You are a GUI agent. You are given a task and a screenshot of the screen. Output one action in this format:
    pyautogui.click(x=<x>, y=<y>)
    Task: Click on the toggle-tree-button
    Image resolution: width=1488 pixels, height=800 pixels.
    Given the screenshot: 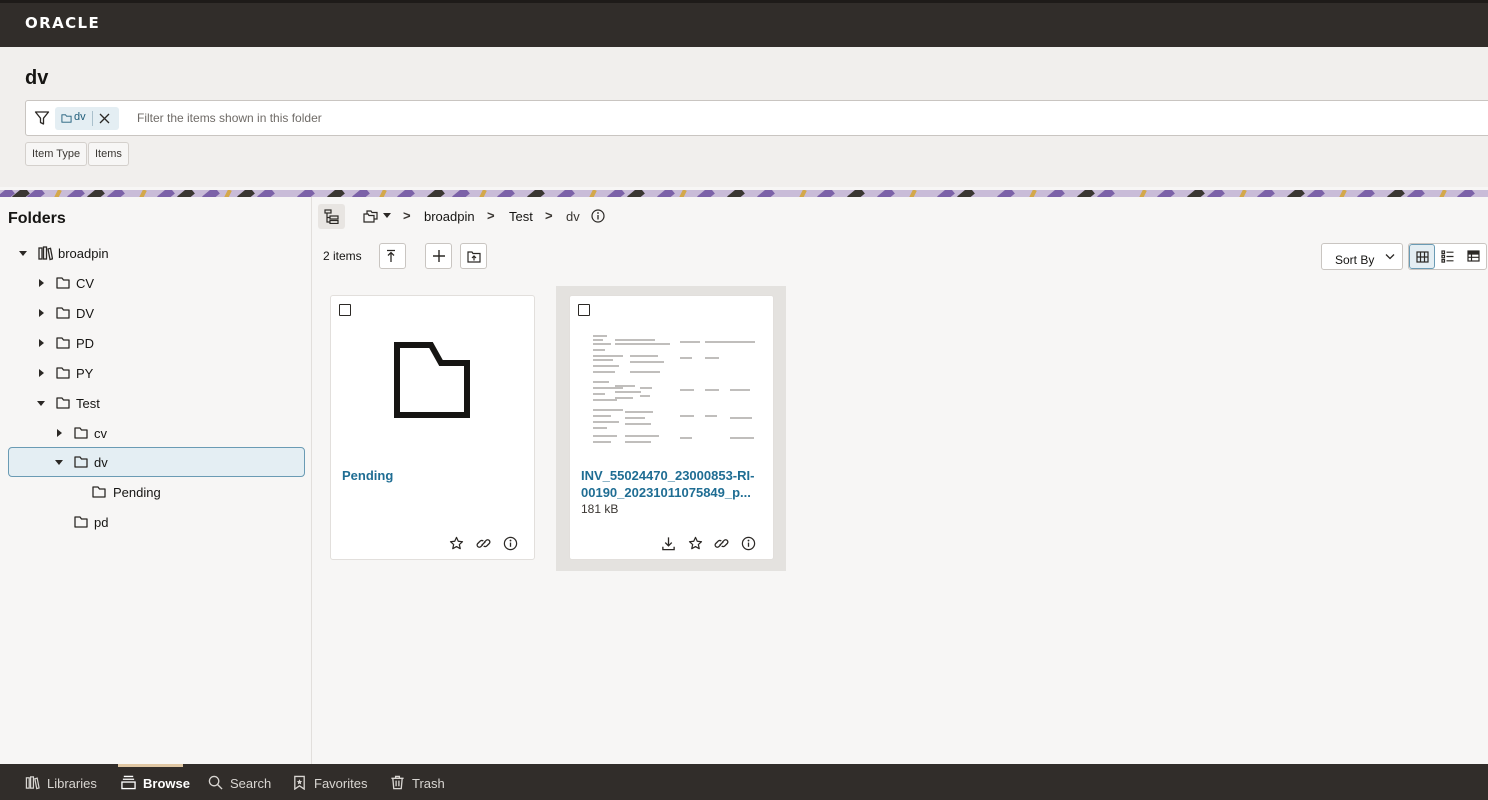 What is the action you would take?
    pyautogui.click(x=331, y=216)
    